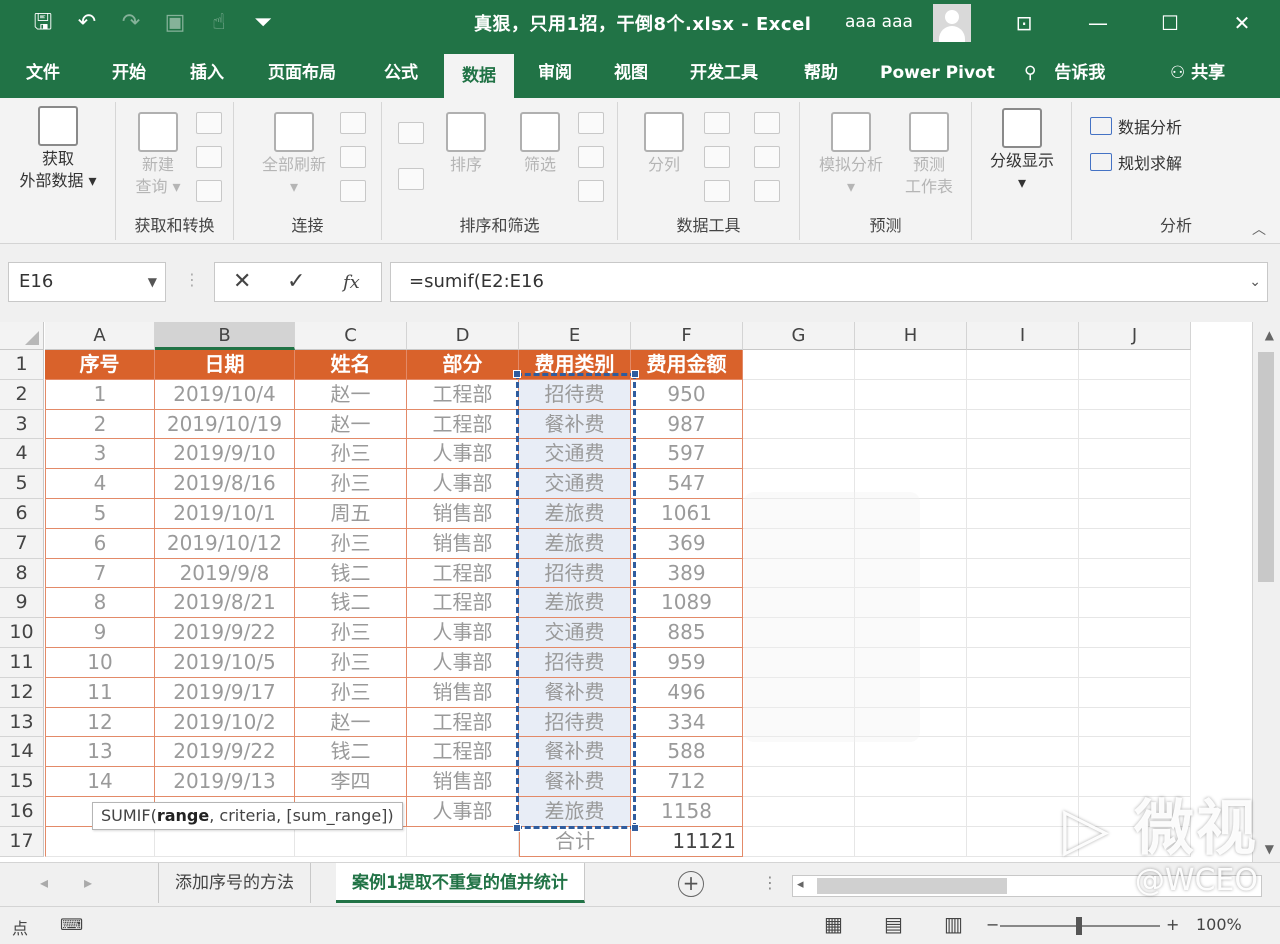 This screenshot has width=1280, height=944. Describe the element at coordinates (1024, 23) in the screenshot. I see `ribbon-display-icon: ⊡` at that location.